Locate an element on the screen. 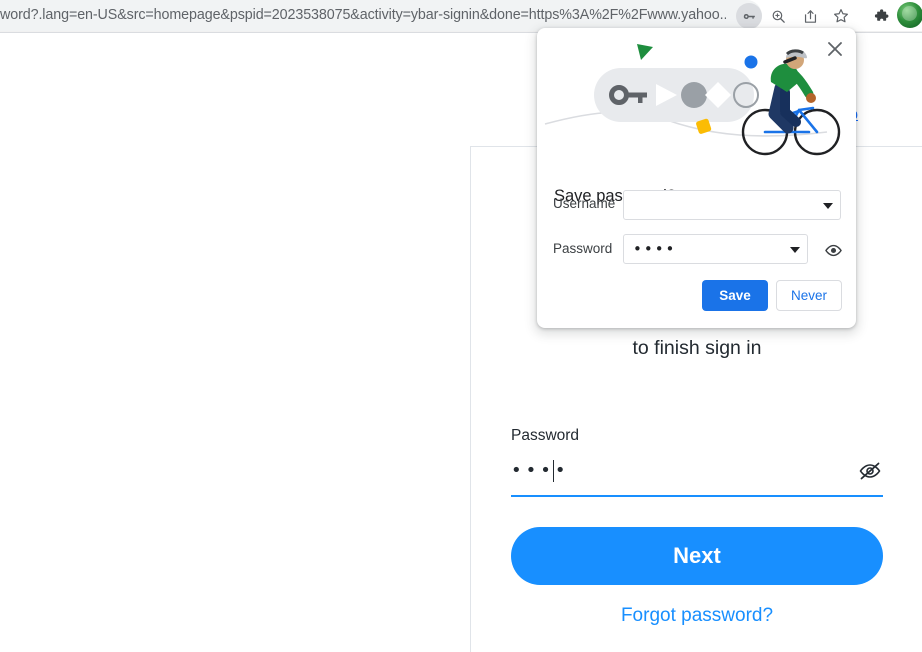 The height and width of the screenshot is (652, 922). extensions-puzzle-icon is located at coordinates (880, 16).